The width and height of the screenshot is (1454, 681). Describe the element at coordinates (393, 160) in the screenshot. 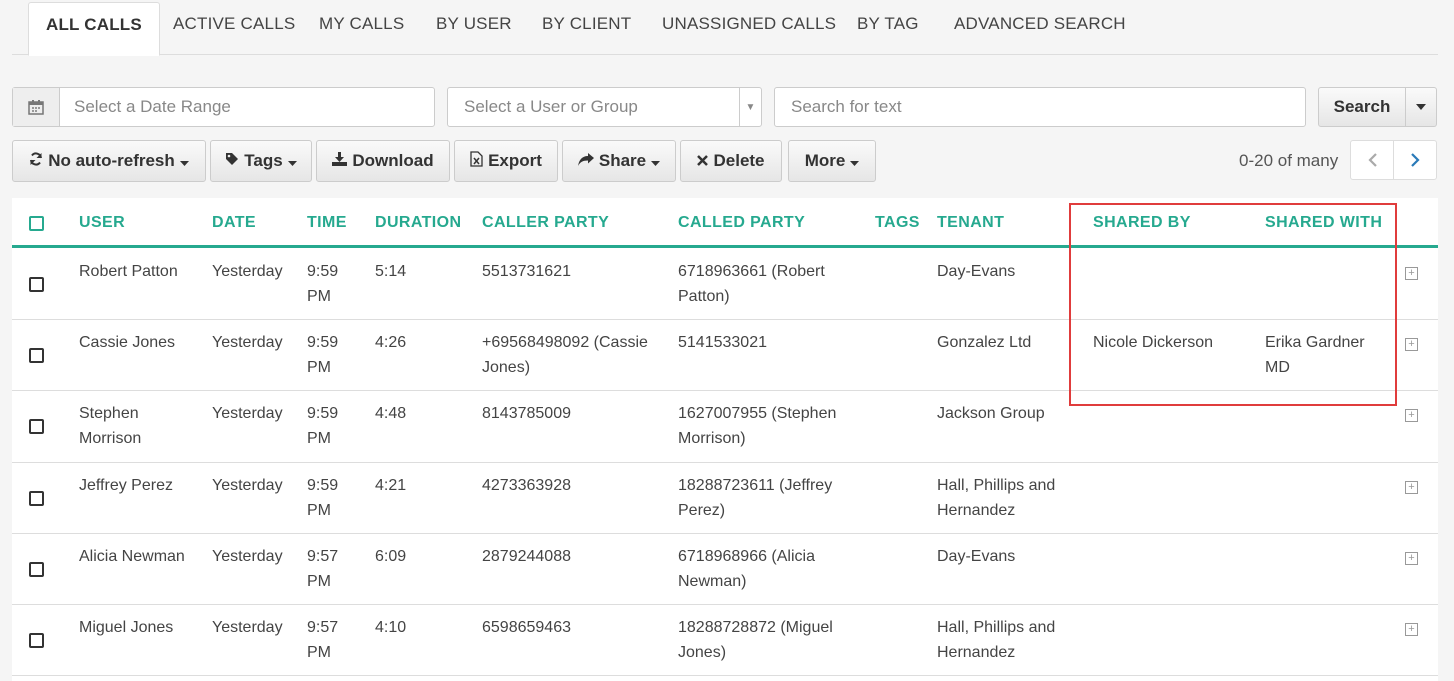

I see `download-label: Download` at that location.